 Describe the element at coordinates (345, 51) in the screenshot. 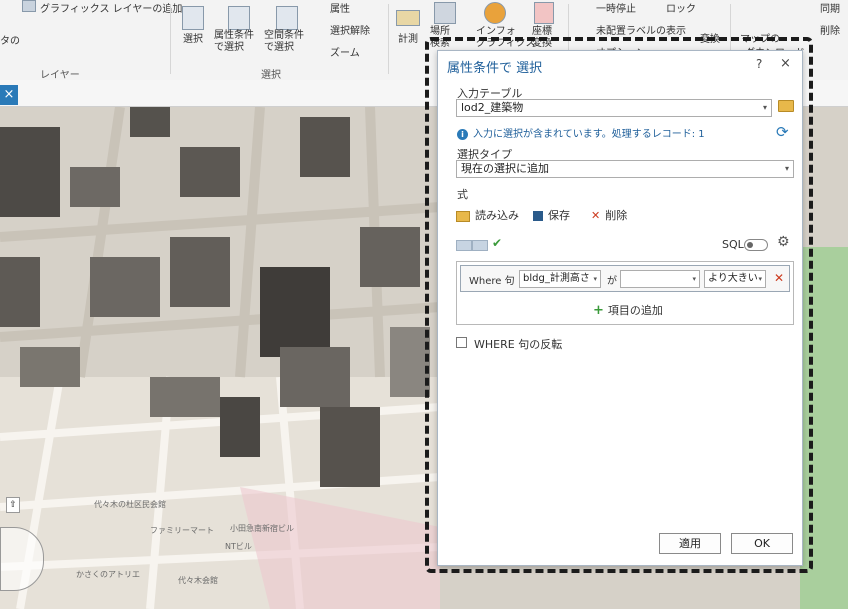

I see `zoom-button: ズーム` at that location.